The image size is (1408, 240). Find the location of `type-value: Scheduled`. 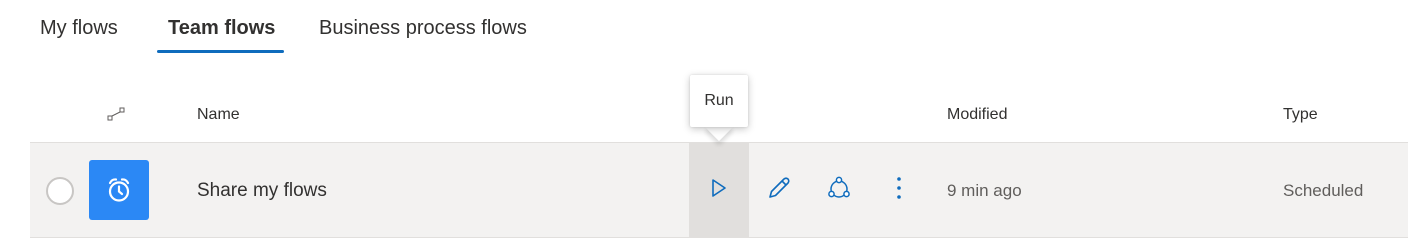

type-value: Scheduled is located at coordinates (1323, 190).